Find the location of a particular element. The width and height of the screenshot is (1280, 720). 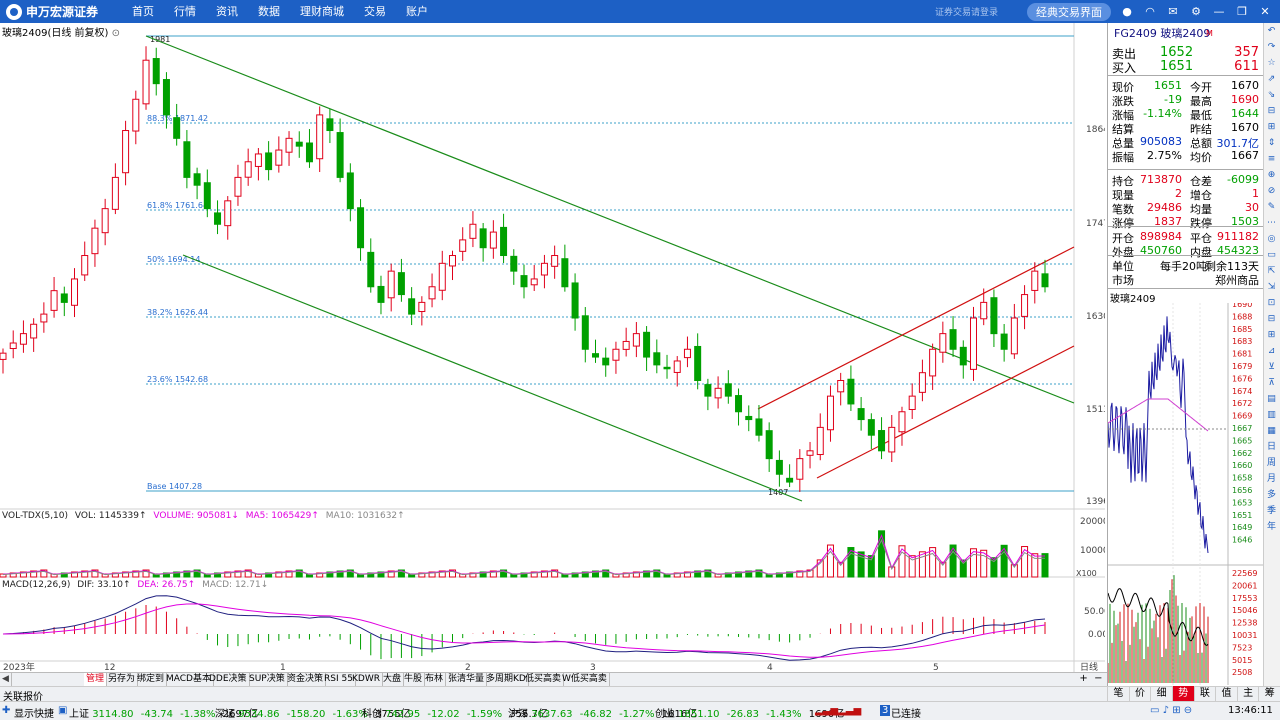

right-panel-tab: 联 is located at coordinates (1204, 693).